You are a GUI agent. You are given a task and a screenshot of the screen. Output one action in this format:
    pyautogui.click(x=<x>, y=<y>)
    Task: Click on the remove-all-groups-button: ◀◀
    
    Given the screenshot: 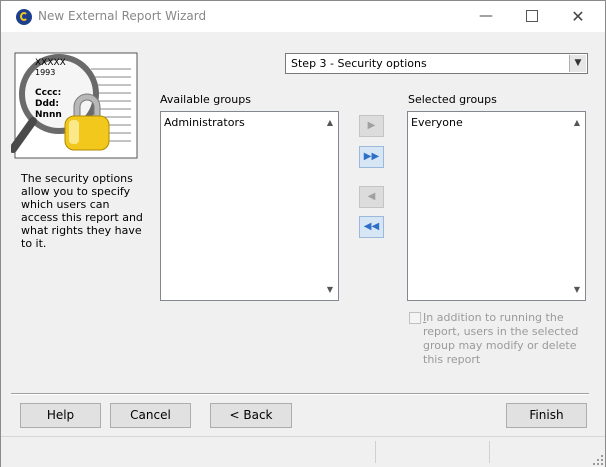 What is the action you would take?
    pyautogui.click(x=371, y=227)
    